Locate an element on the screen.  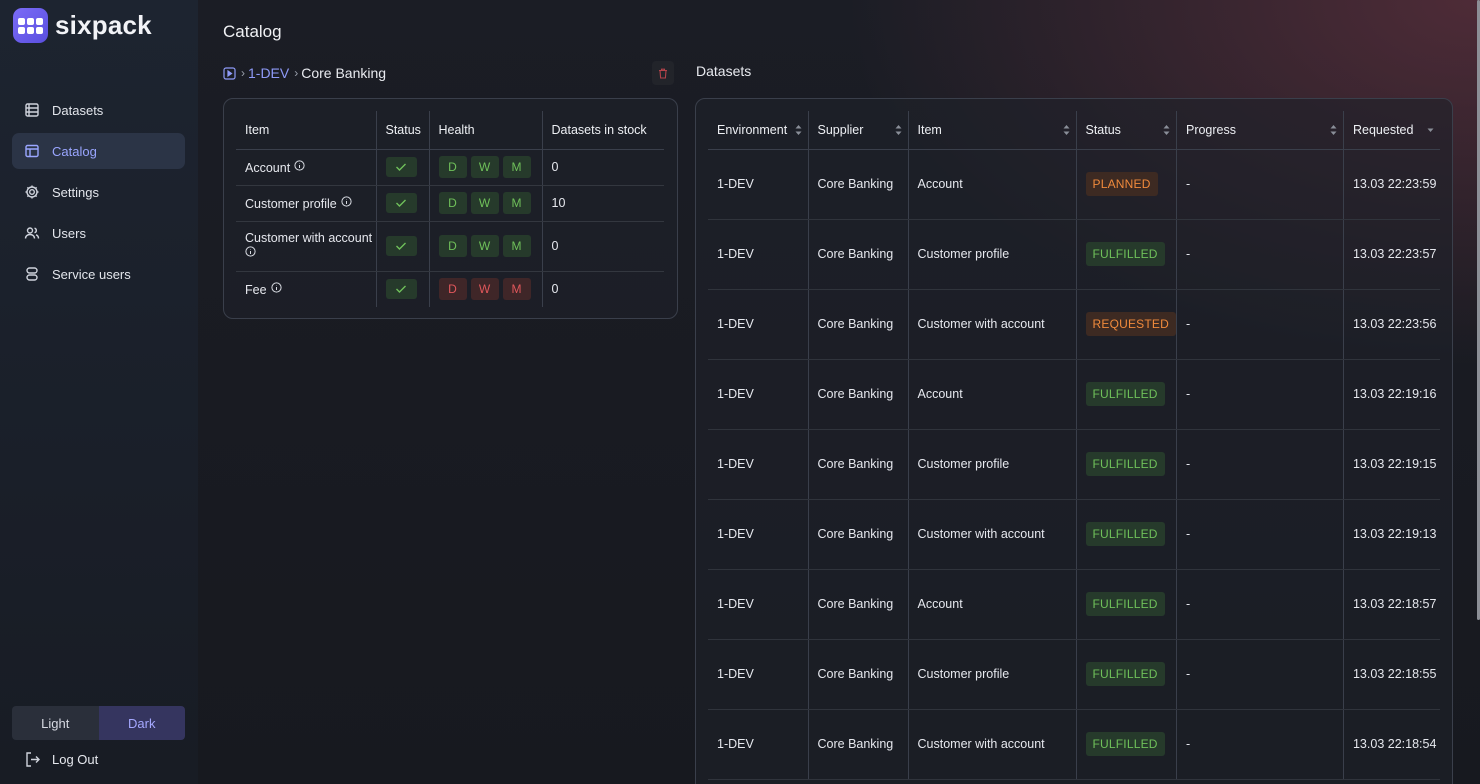
table-row: Customer with account DWM 0 is located at coordinates (450, 246).